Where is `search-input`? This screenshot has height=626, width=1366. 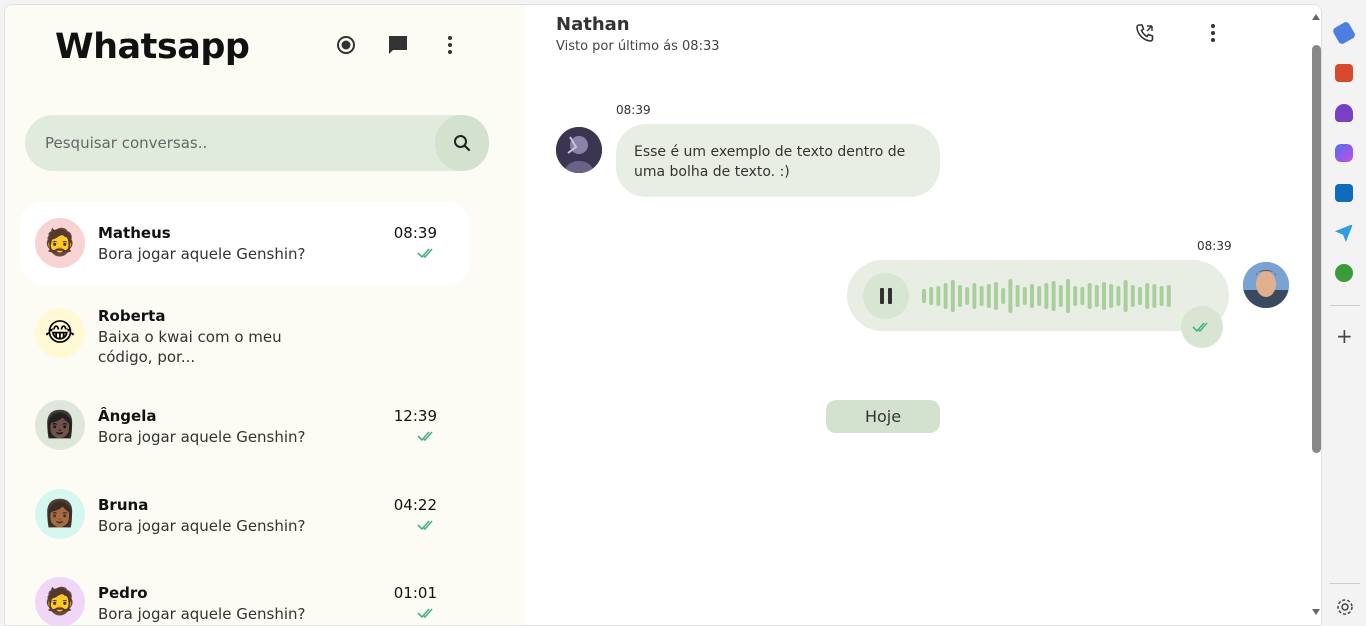
search-input is located at coordinates (235, 143).